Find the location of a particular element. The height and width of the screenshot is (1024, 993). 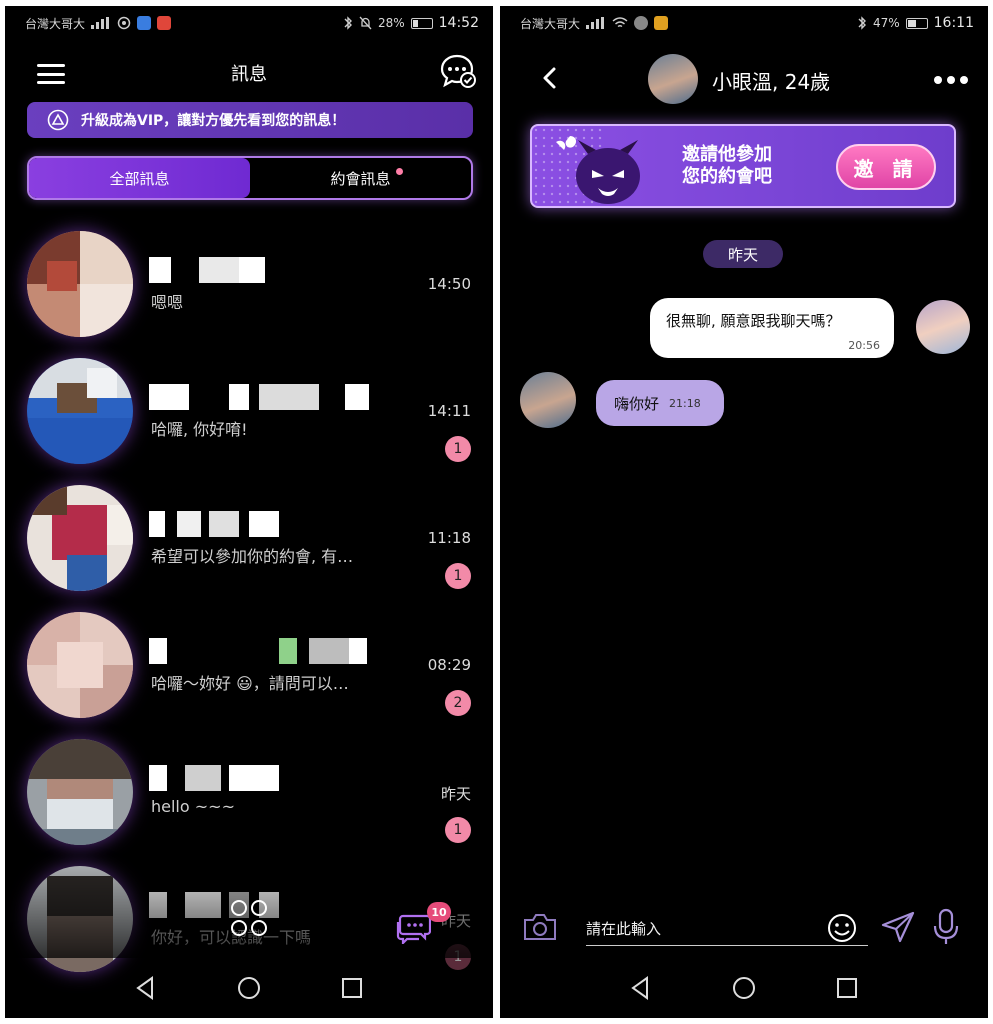

status-bar: 台灣大哥大 47% 16:11 is located at coordinates (744, 23).